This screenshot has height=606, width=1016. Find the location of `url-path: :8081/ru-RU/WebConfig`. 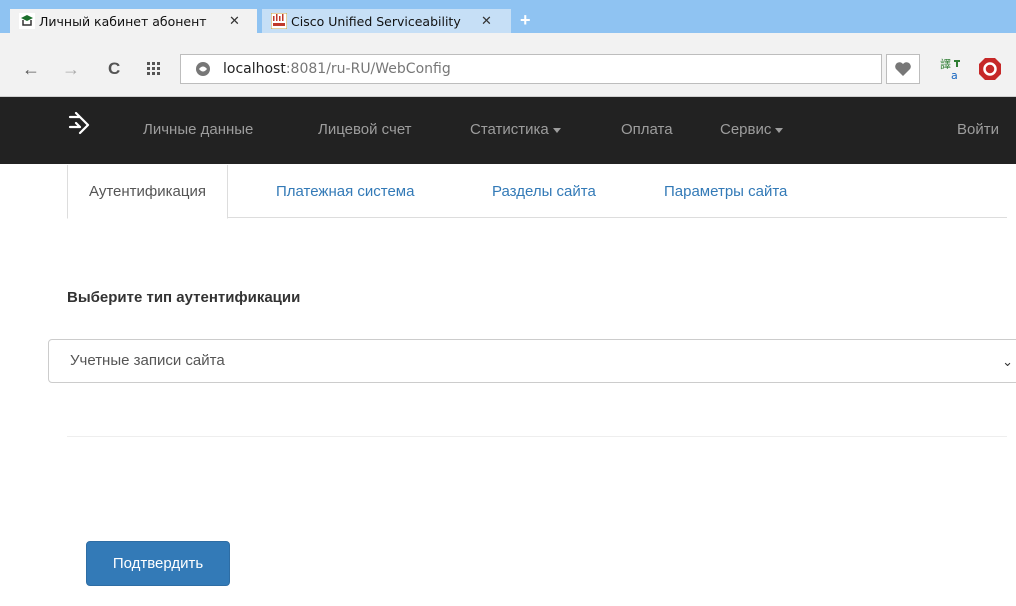

url-path: :8081/ru-RU/WebConfig is located at coordinates (368, 69).